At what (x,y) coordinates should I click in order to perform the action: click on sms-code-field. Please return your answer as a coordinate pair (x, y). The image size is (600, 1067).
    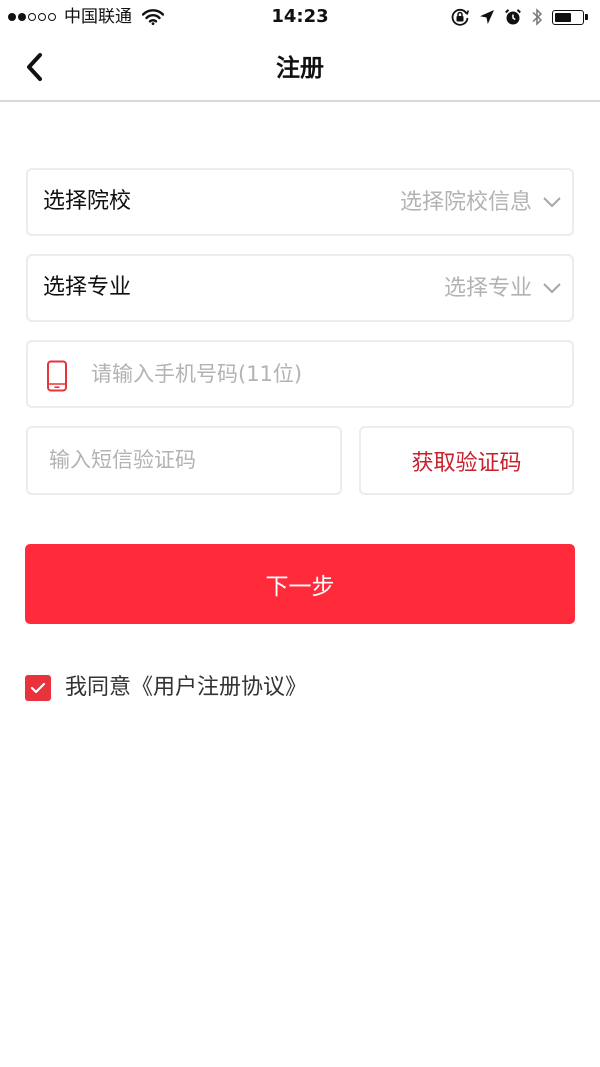
    Looking at the image, I should click on (184, 460).